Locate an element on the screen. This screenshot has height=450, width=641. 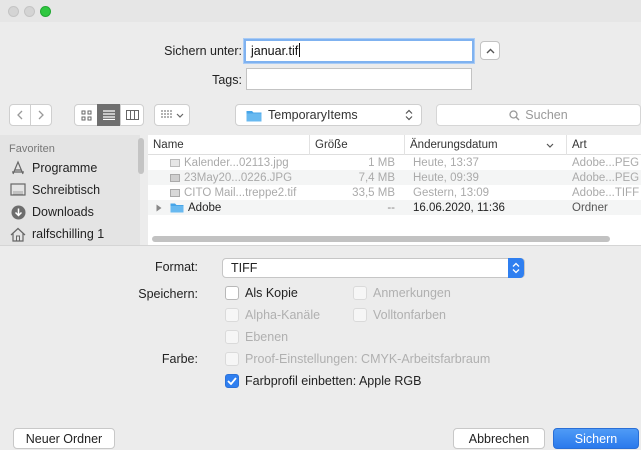
column-header-date-label: Änderungsdatum is located at coordinates (454, 144).